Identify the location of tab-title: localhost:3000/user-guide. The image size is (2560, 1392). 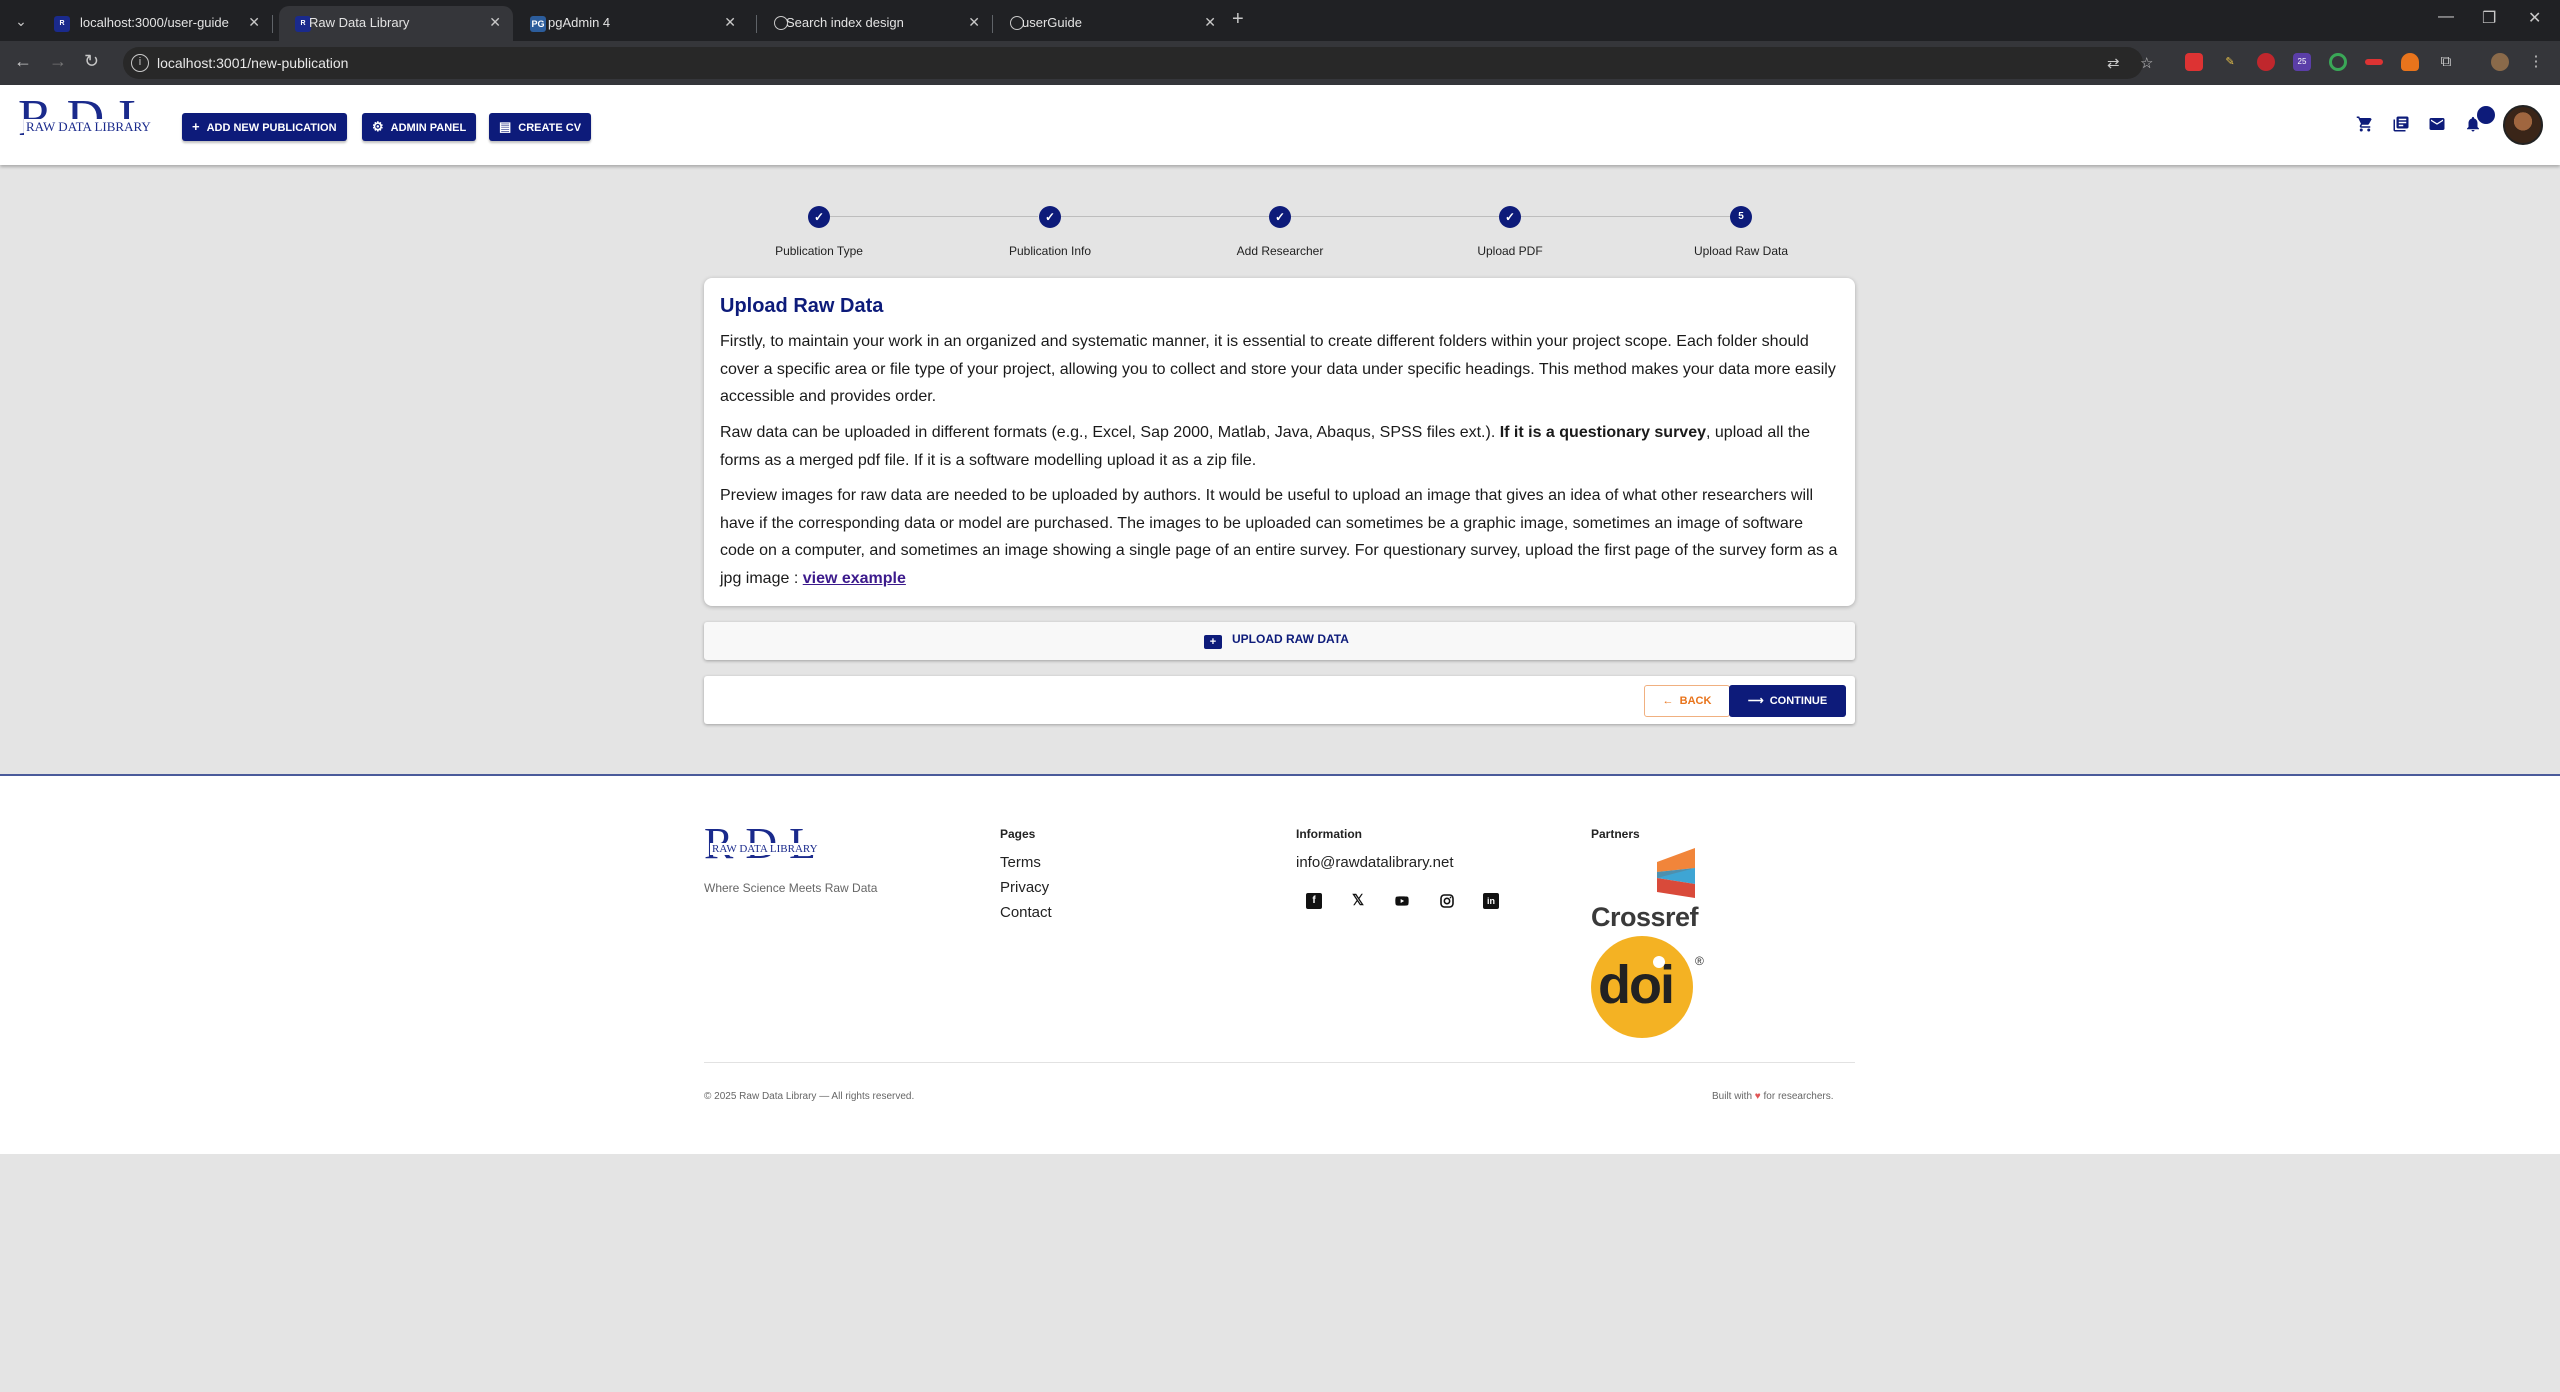
(154, 22).